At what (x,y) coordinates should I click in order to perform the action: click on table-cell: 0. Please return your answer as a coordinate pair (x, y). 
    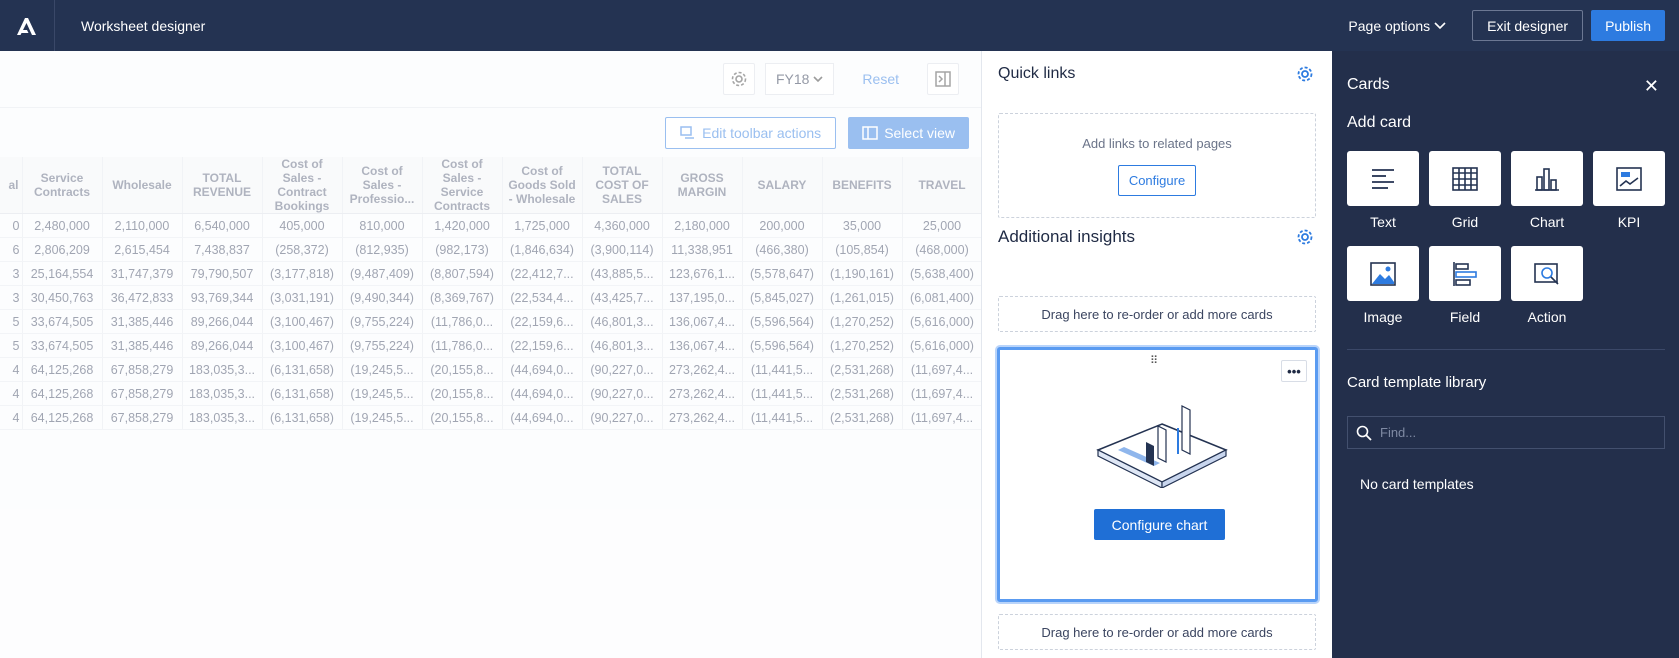
    Looking at the image, I should click on (11, 225).